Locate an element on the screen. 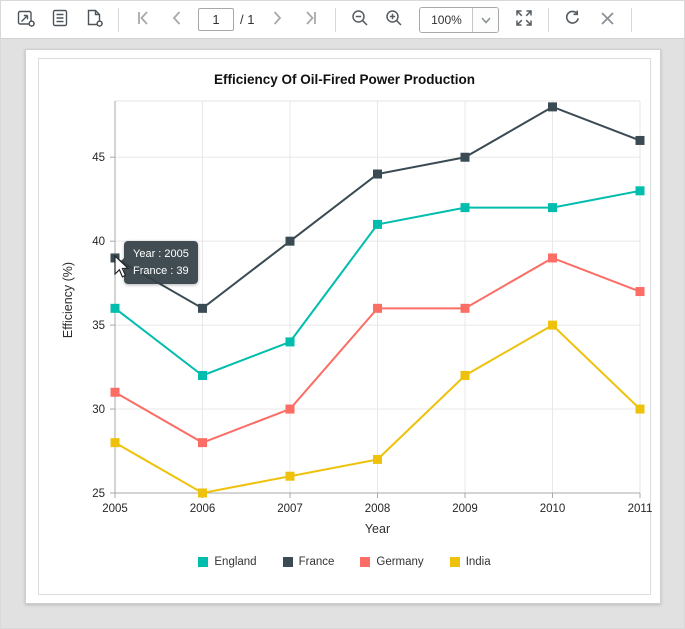 The height and width of the screenshot is (629, 685). x-tick-label: 2005 is located at coordinates (115, 509).